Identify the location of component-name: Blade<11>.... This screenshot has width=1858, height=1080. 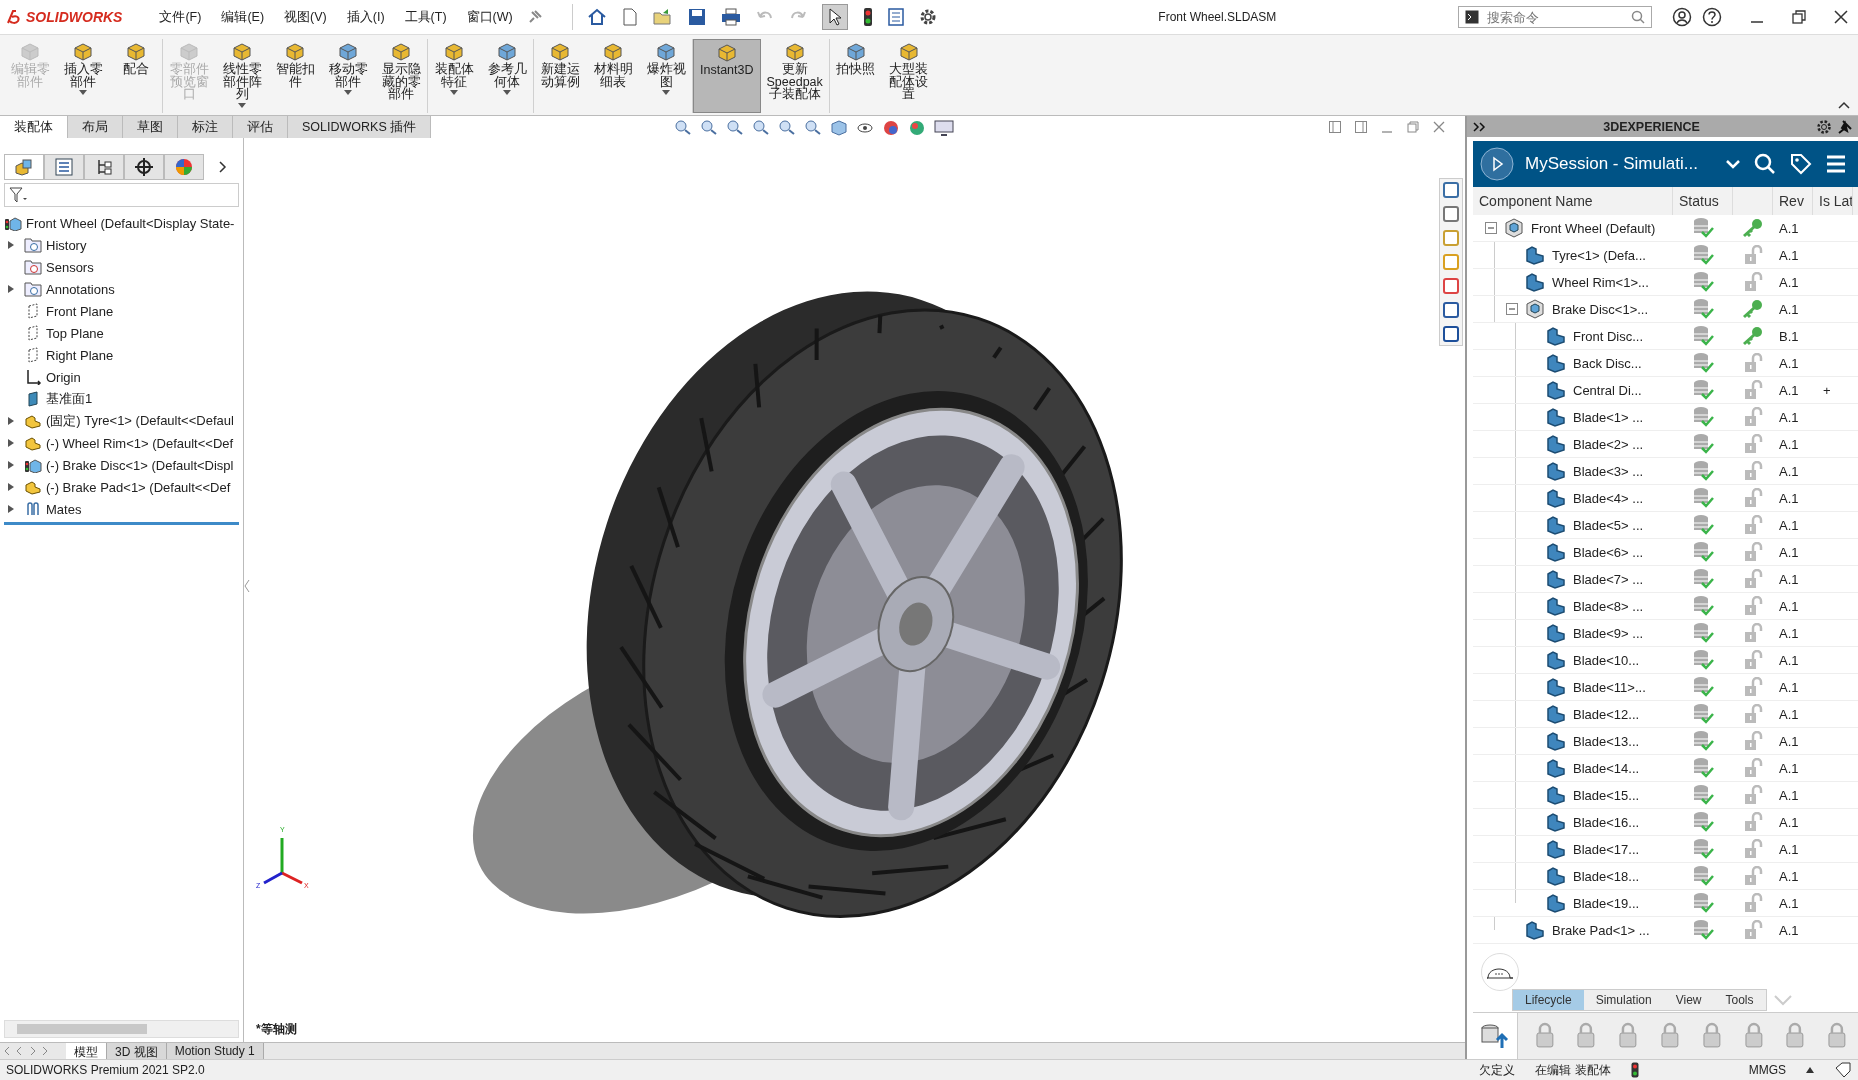
(1609, 687).